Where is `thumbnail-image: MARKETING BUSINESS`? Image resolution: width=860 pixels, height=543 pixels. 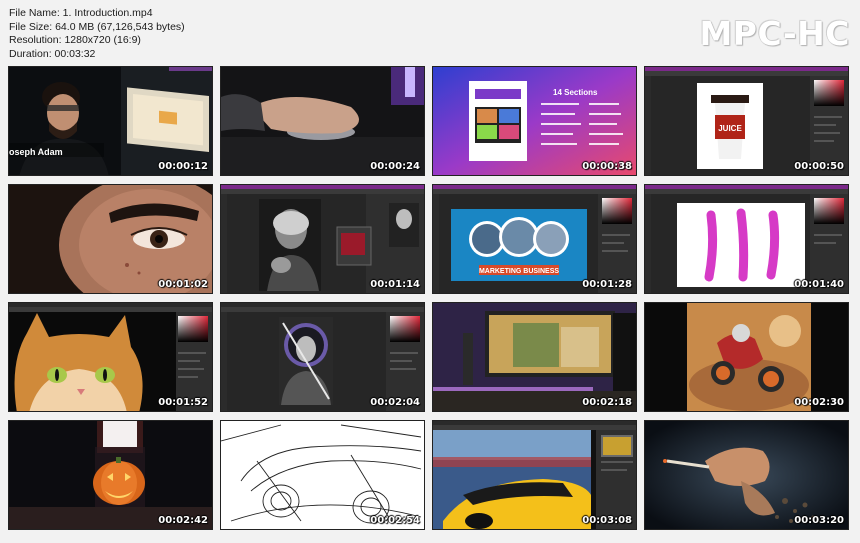
thumbnail-image: MARKETING BUSINESS is located at coordinates (519, 245).